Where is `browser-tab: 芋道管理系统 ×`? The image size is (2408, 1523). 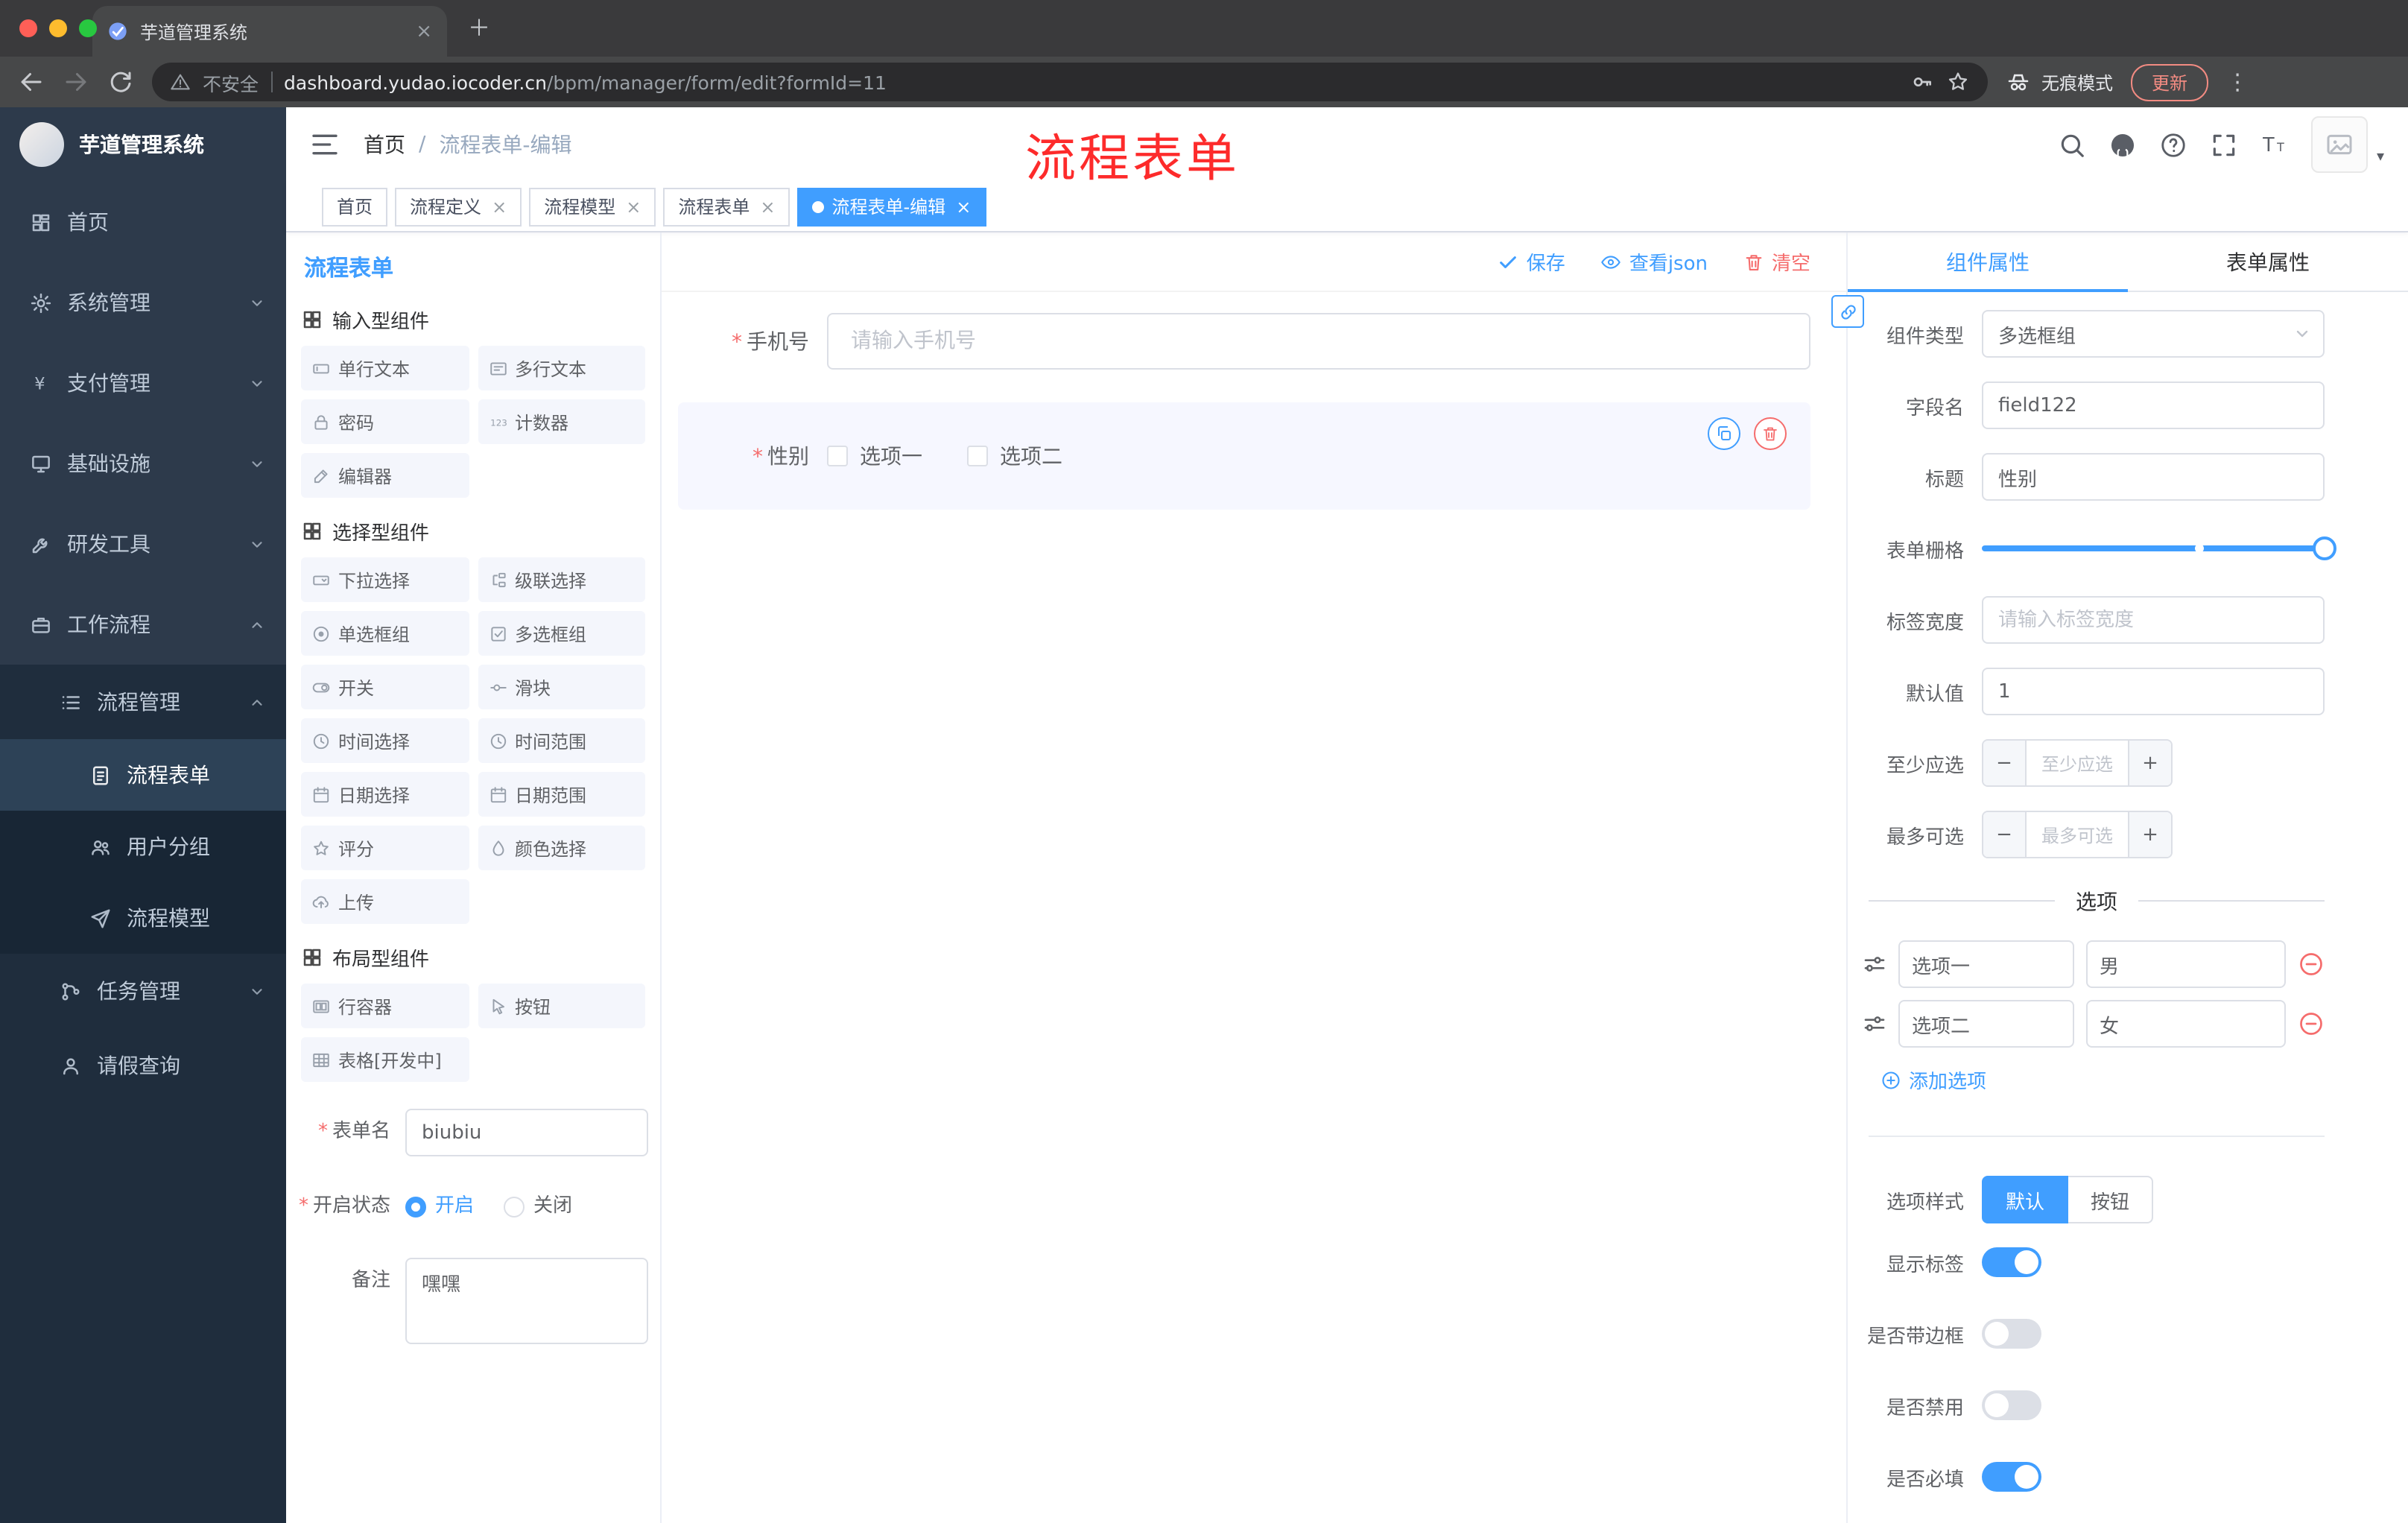
browser-tab: 芋道管理系统 × is located at coordinates (269, 32).